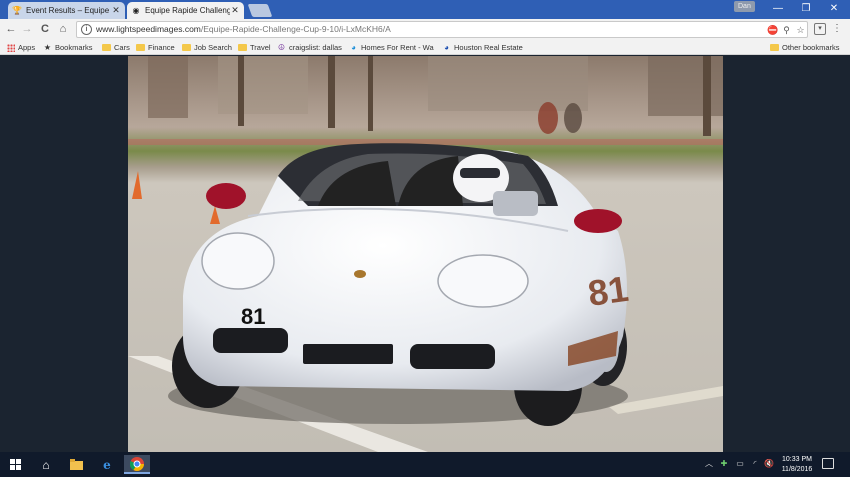 Image resolution: width=850 pixels, height=477 pixels. I want to click on chevron-up-icon: ︿, so click(709, 464).